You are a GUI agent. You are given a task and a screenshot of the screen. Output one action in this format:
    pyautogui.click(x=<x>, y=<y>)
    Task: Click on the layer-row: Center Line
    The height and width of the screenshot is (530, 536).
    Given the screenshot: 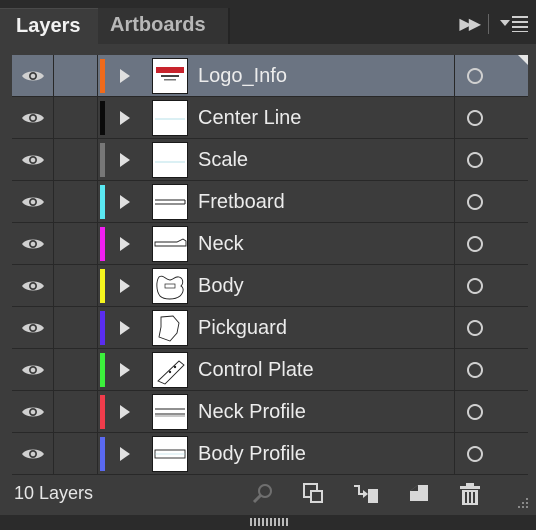 What is the action you would take?
    pyautogui.click(x=270, y=118)
    